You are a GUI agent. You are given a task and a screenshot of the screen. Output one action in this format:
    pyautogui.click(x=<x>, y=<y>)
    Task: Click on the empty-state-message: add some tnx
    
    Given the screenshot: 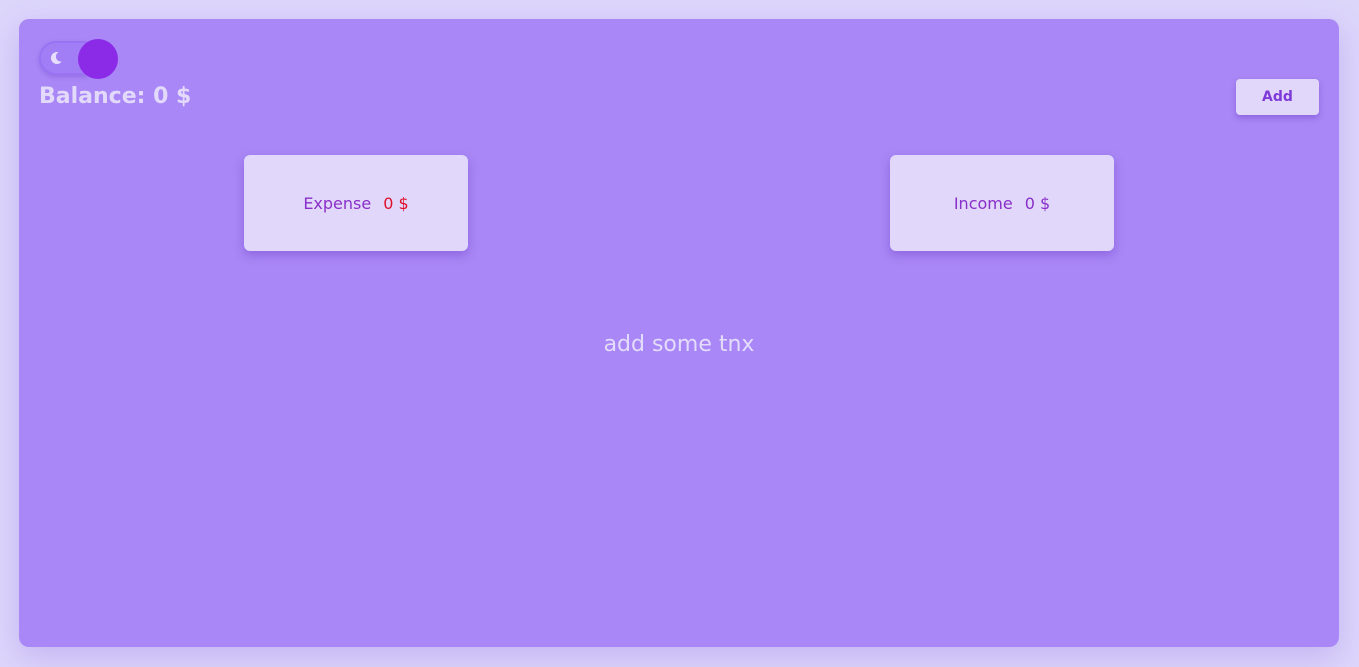 What is the action you would take?
    pyautogui.click(x=679, y=344)
    